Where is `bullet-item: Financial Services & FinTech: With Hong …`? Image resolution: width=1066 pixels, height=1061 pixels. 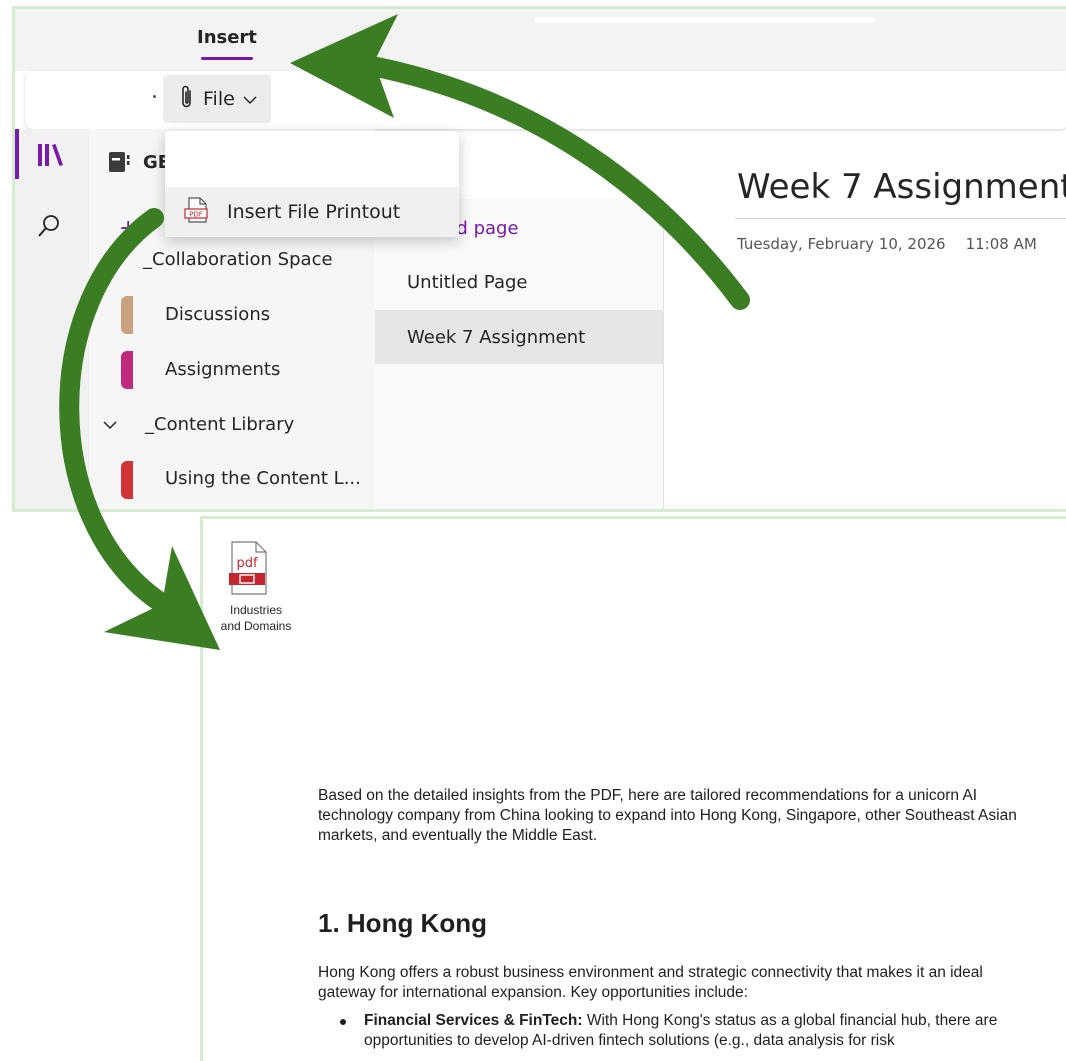 bullet-item: Financial Services & FinTech: With Hong … is located at coordinates (709, 1031).